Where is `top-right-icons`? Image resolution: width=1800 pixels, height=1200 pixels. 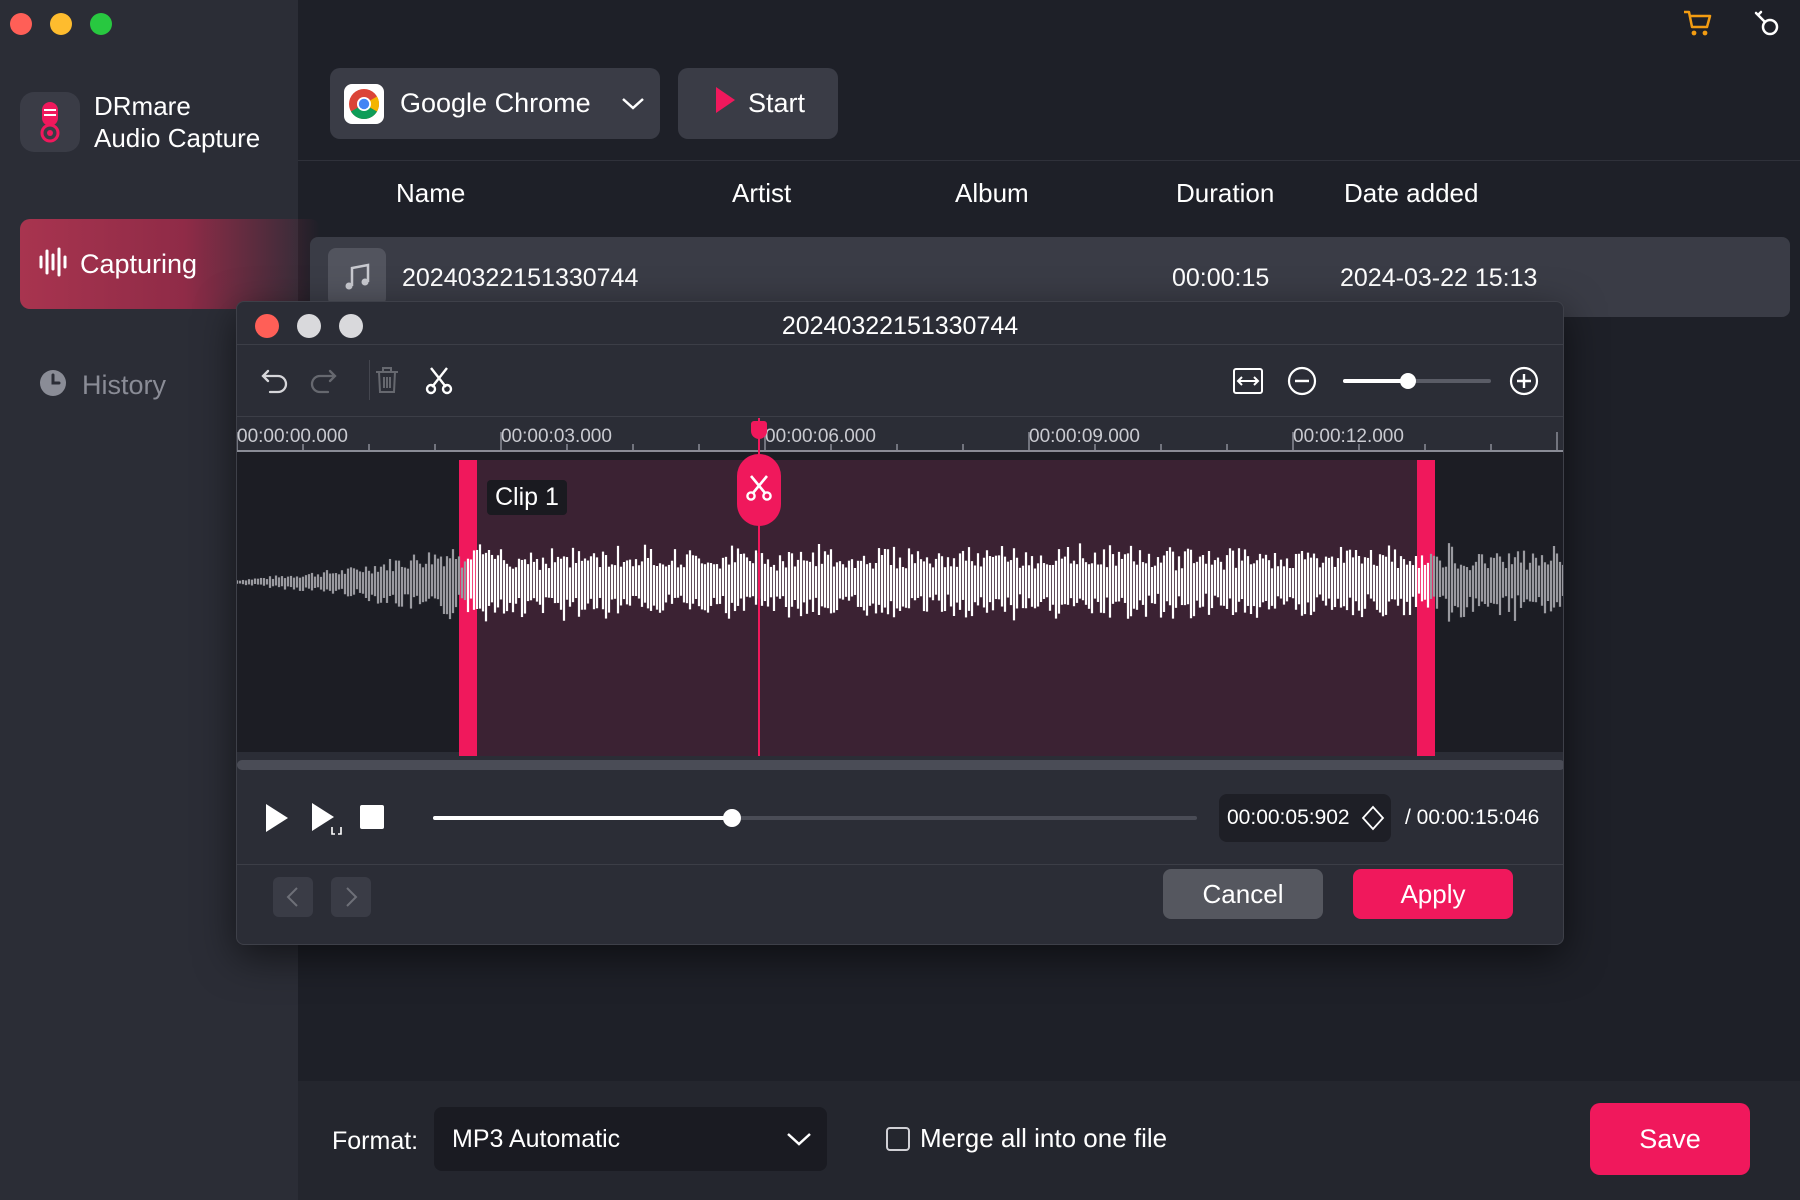
top-right-icons is located at coordinates (1732, 25).